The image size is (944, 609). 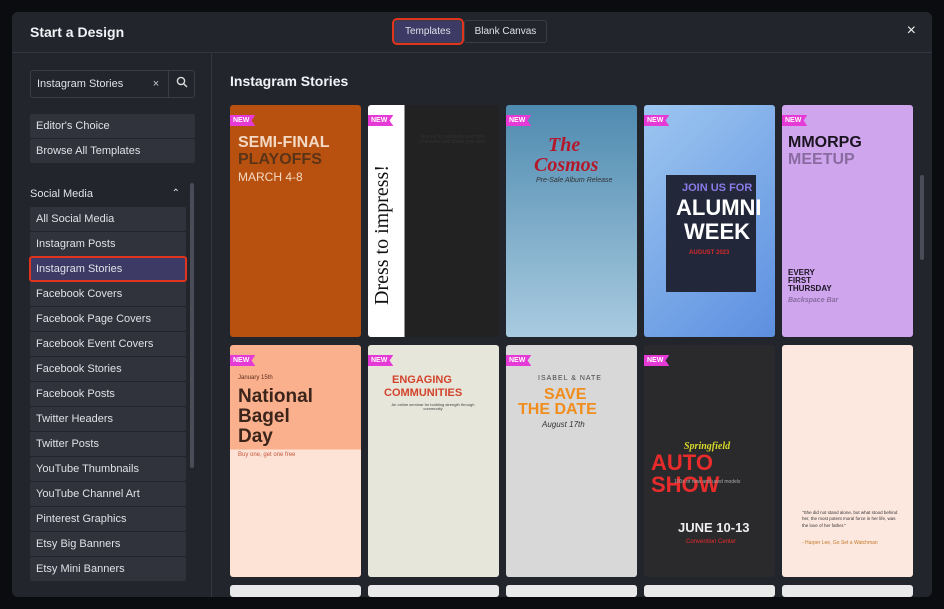 I want to click on browse-all-templates-button: Browse All Templates, so click(x=112, y=151).